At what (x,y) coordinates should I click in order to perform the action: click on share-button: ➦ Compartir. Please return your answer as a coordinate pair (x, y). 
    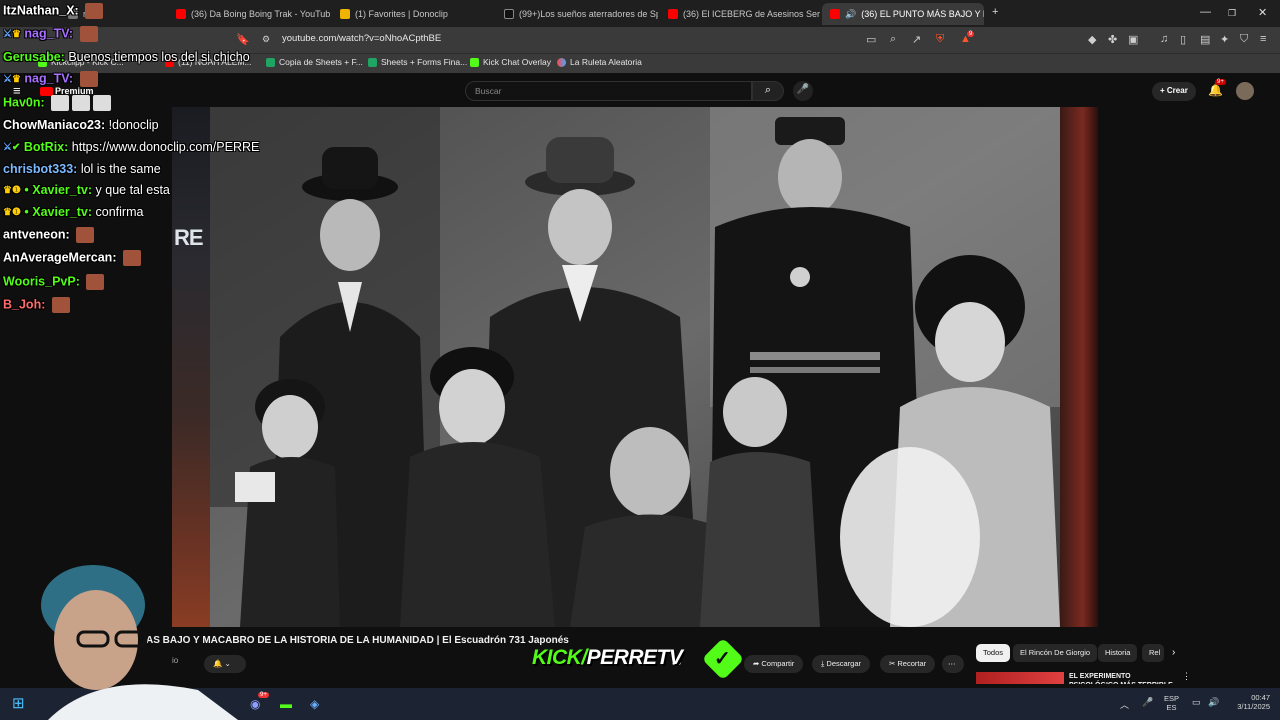
    Looking at the image, I should click on (774, 664).